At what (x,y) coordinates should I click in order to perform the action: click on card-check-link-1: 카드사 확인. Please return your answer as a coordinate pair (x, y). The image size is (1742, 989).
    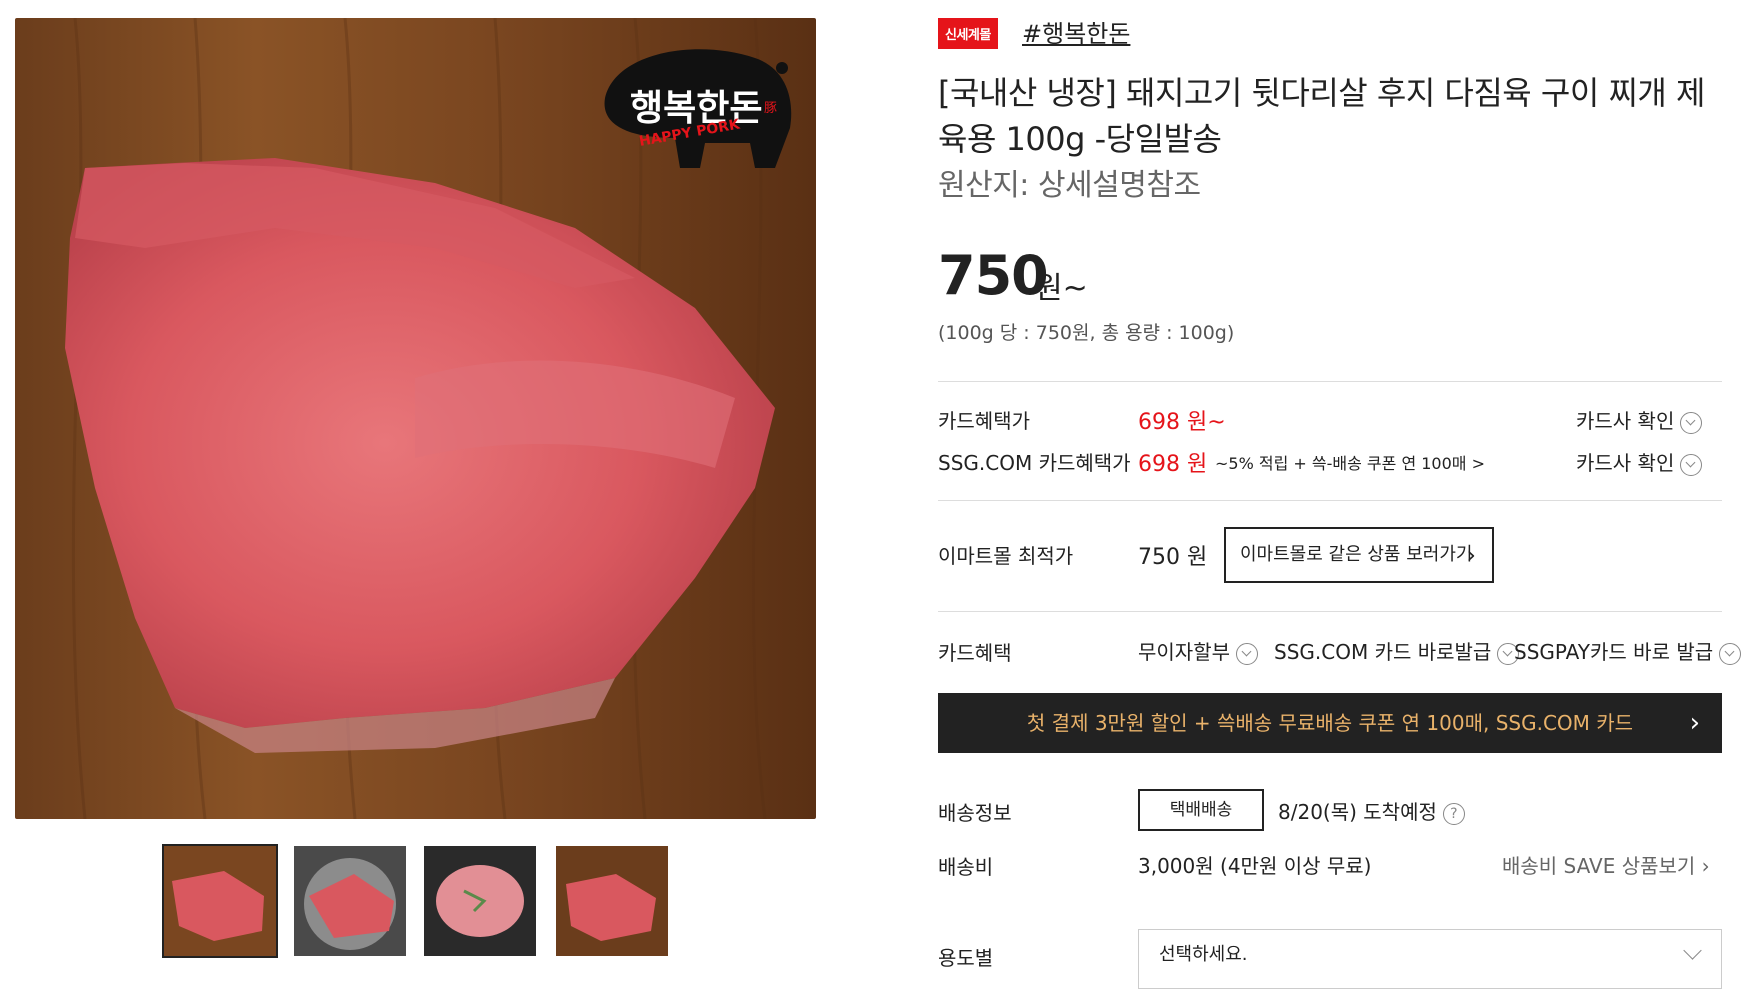
    Looking at the image, I should click on (1639, 419).